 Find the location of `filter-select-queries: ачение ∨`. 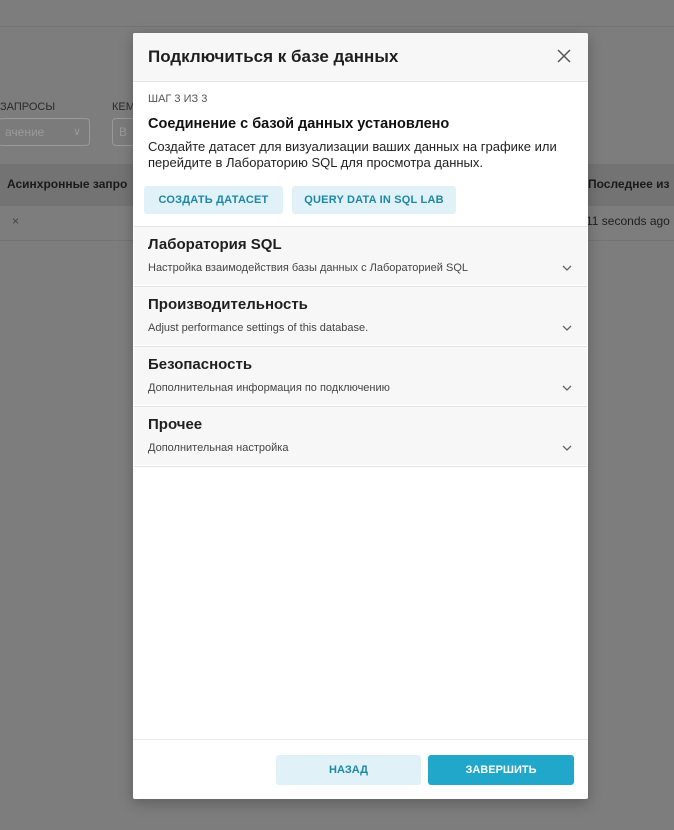

filter-select-queries: ачение ∨ is located at coordinates (45, 132).